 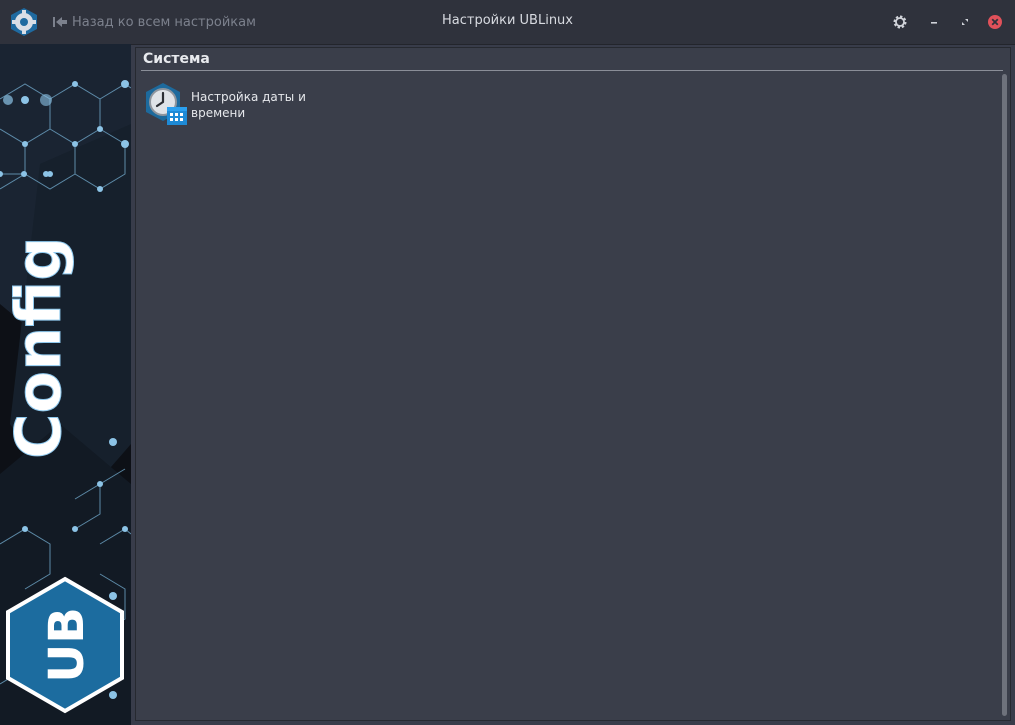 I want to click on date-time-settings-label: Настройка даты и времени, so click(x=248, y=105).